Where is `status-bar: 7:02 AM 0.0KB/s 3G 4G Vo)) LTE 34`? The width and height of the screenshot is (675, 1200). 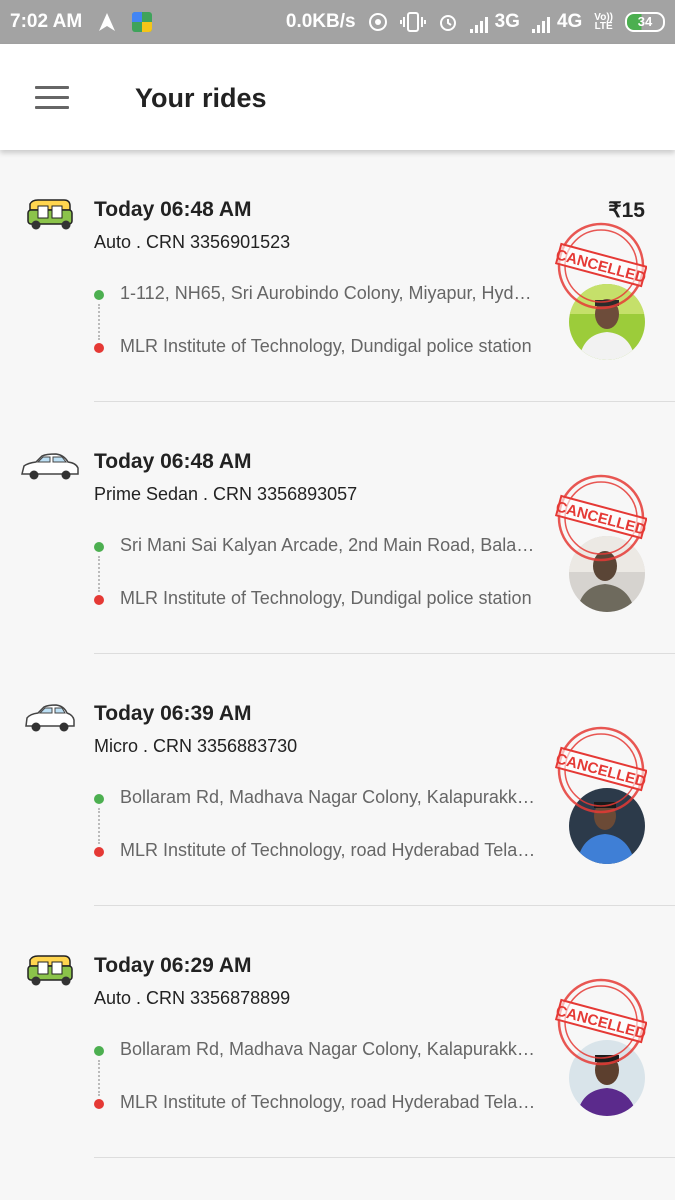 status-bar: 7:02 AM 0.0KB/s 3G 4G Vo)) LTE 34 is located at coordinates (337, 22).